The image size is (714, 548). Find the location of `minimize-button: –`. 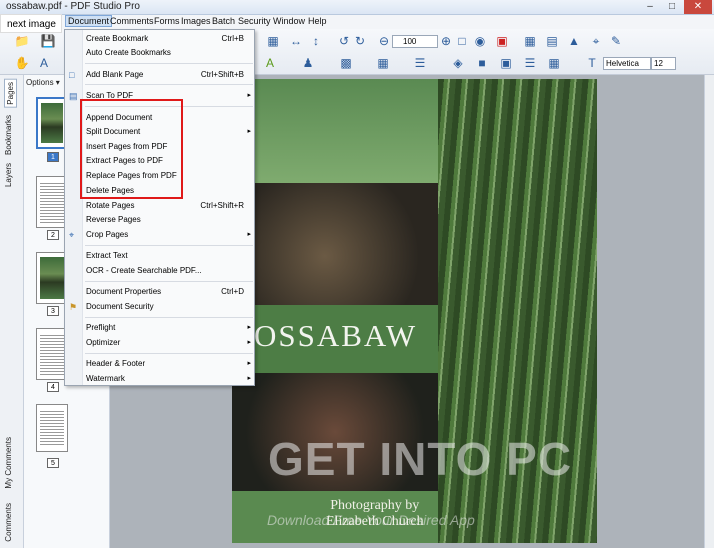

minimize-button: – is located at coordinates (650, 7).